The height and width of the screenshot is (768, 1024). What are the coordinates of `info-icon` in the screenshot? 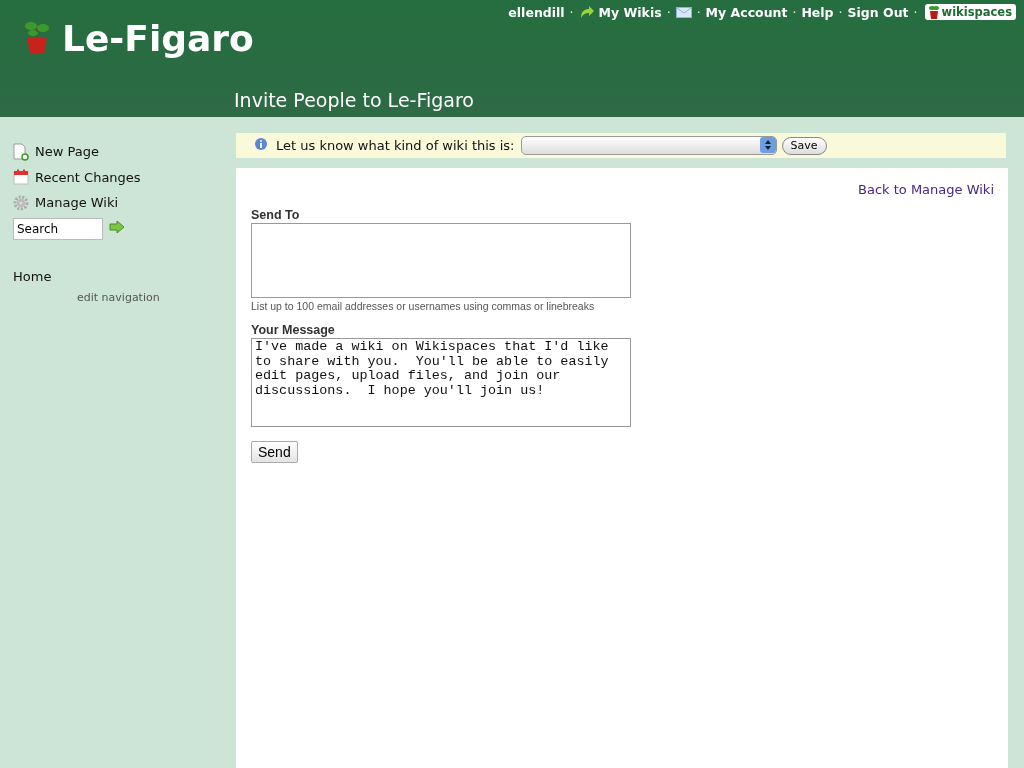 It's located at (261, 144).